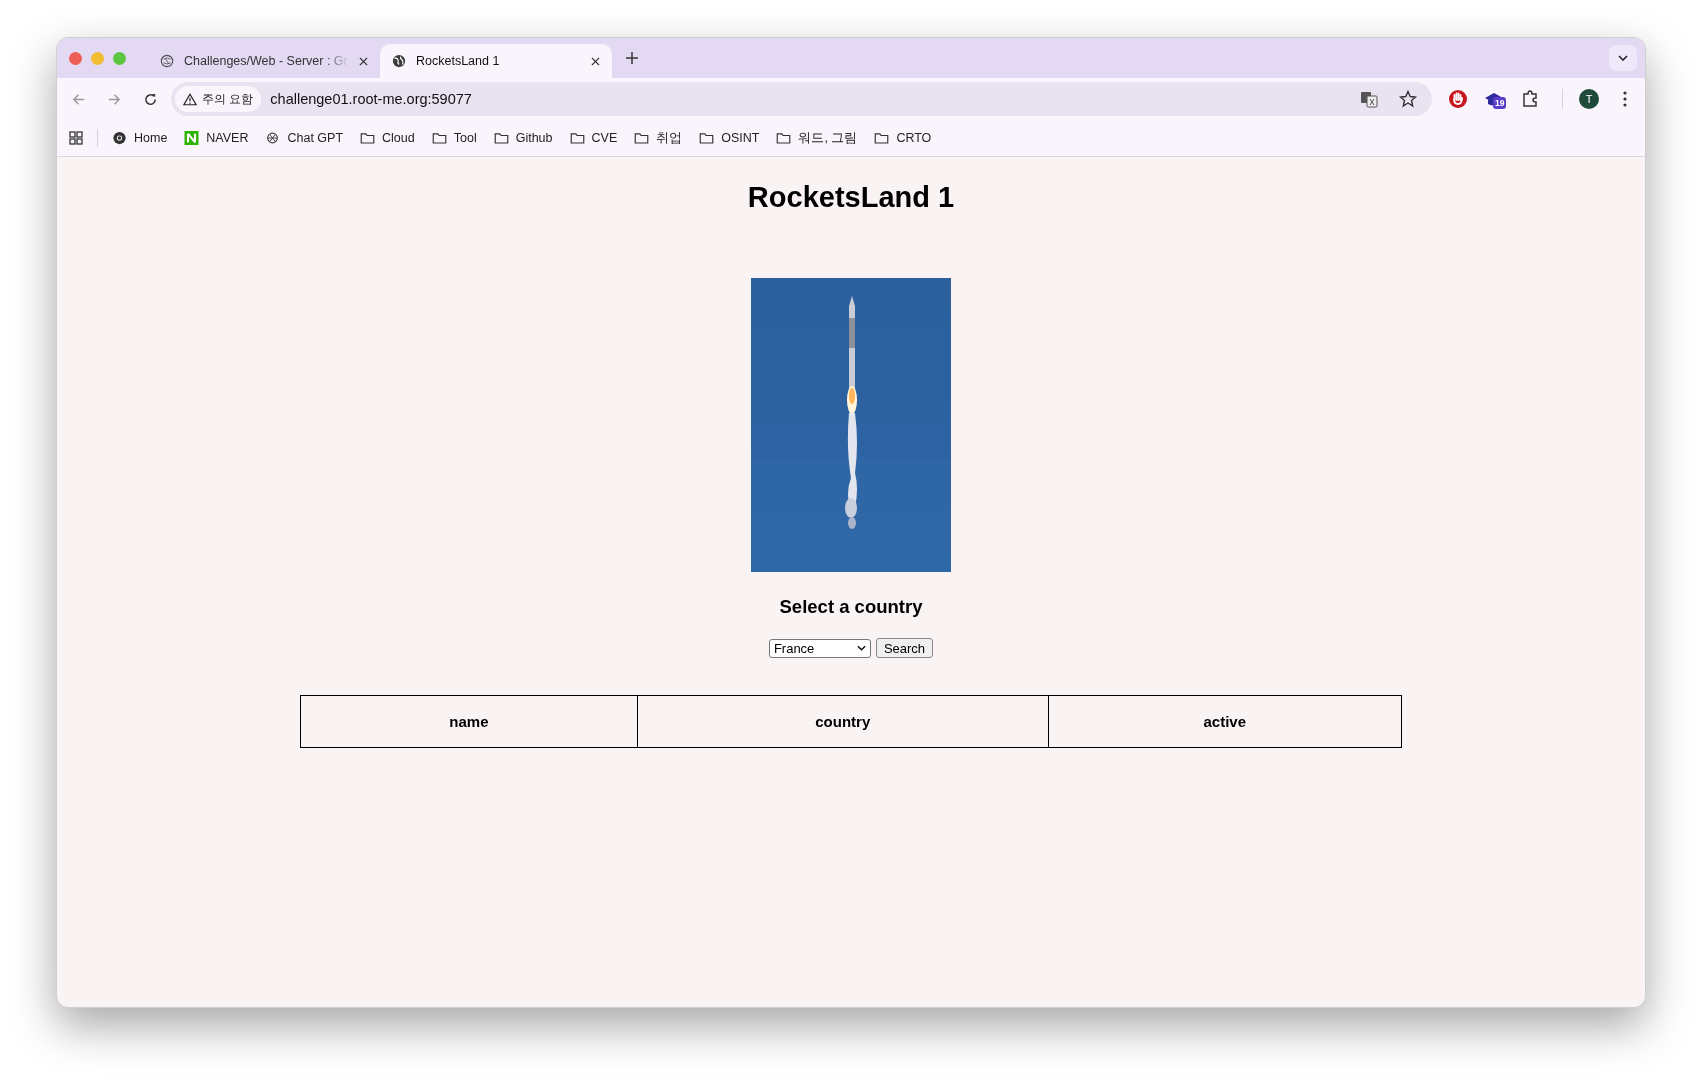 This screenshot has width=1702, height=1082. Describe the element at coordinates (399, 61) in the screenshot. I see `globe-icon` at that location.